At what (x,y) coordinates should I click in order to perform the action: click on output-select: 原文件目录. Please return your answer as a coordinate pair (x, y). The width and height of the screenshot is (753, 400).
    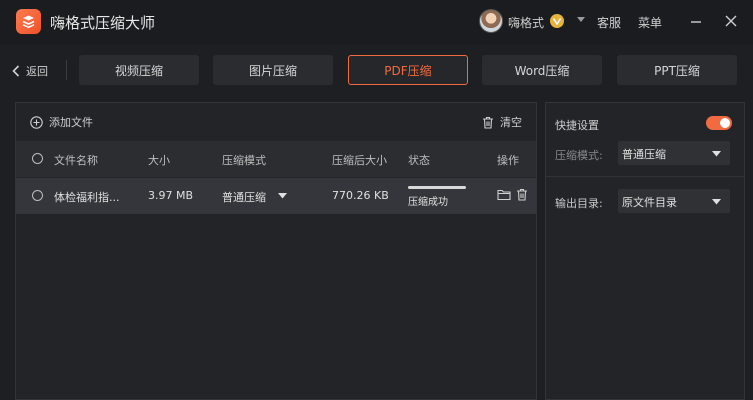
    Looking at the image, I should click on (674, 201).